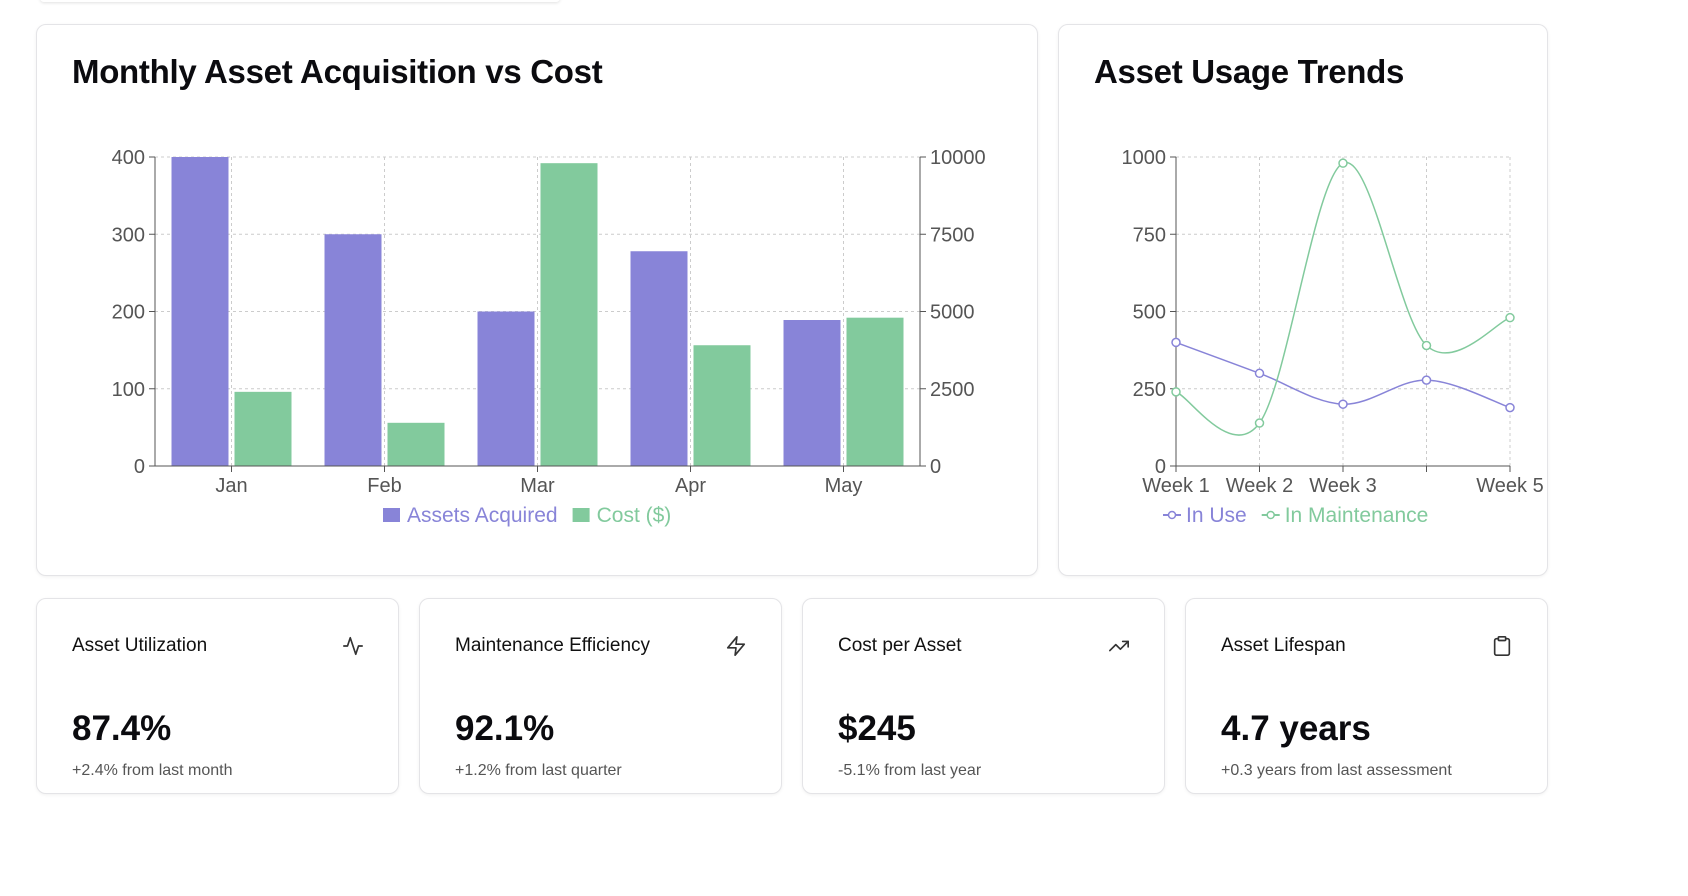 The width and height of the screenshot is (1688, 896). I want to click on x-tick-label: Week 1, so click(1175, 486).